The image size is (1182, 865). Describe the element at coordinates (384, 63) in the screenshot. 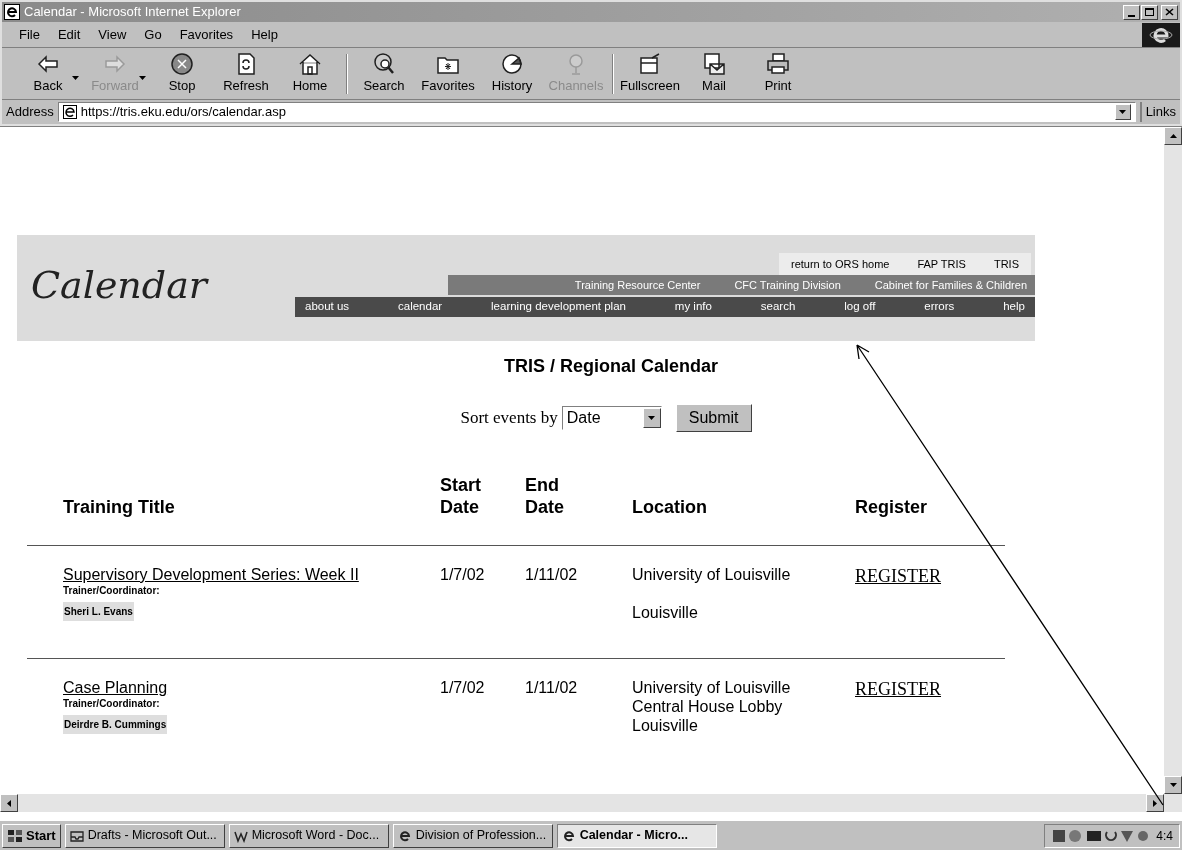

I see `search-icon` at that location.